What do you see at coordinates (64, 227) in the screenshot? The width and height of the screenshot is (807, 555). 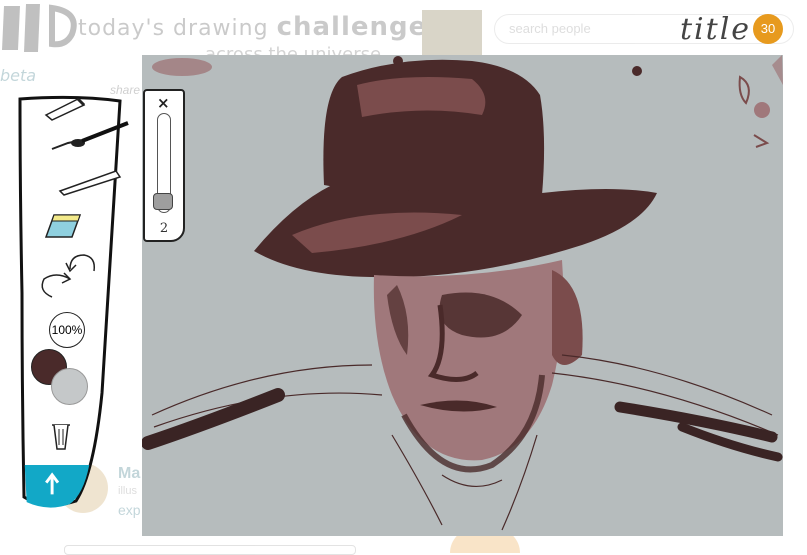 I see `eraser-icon` at bounding box center [64, 227].